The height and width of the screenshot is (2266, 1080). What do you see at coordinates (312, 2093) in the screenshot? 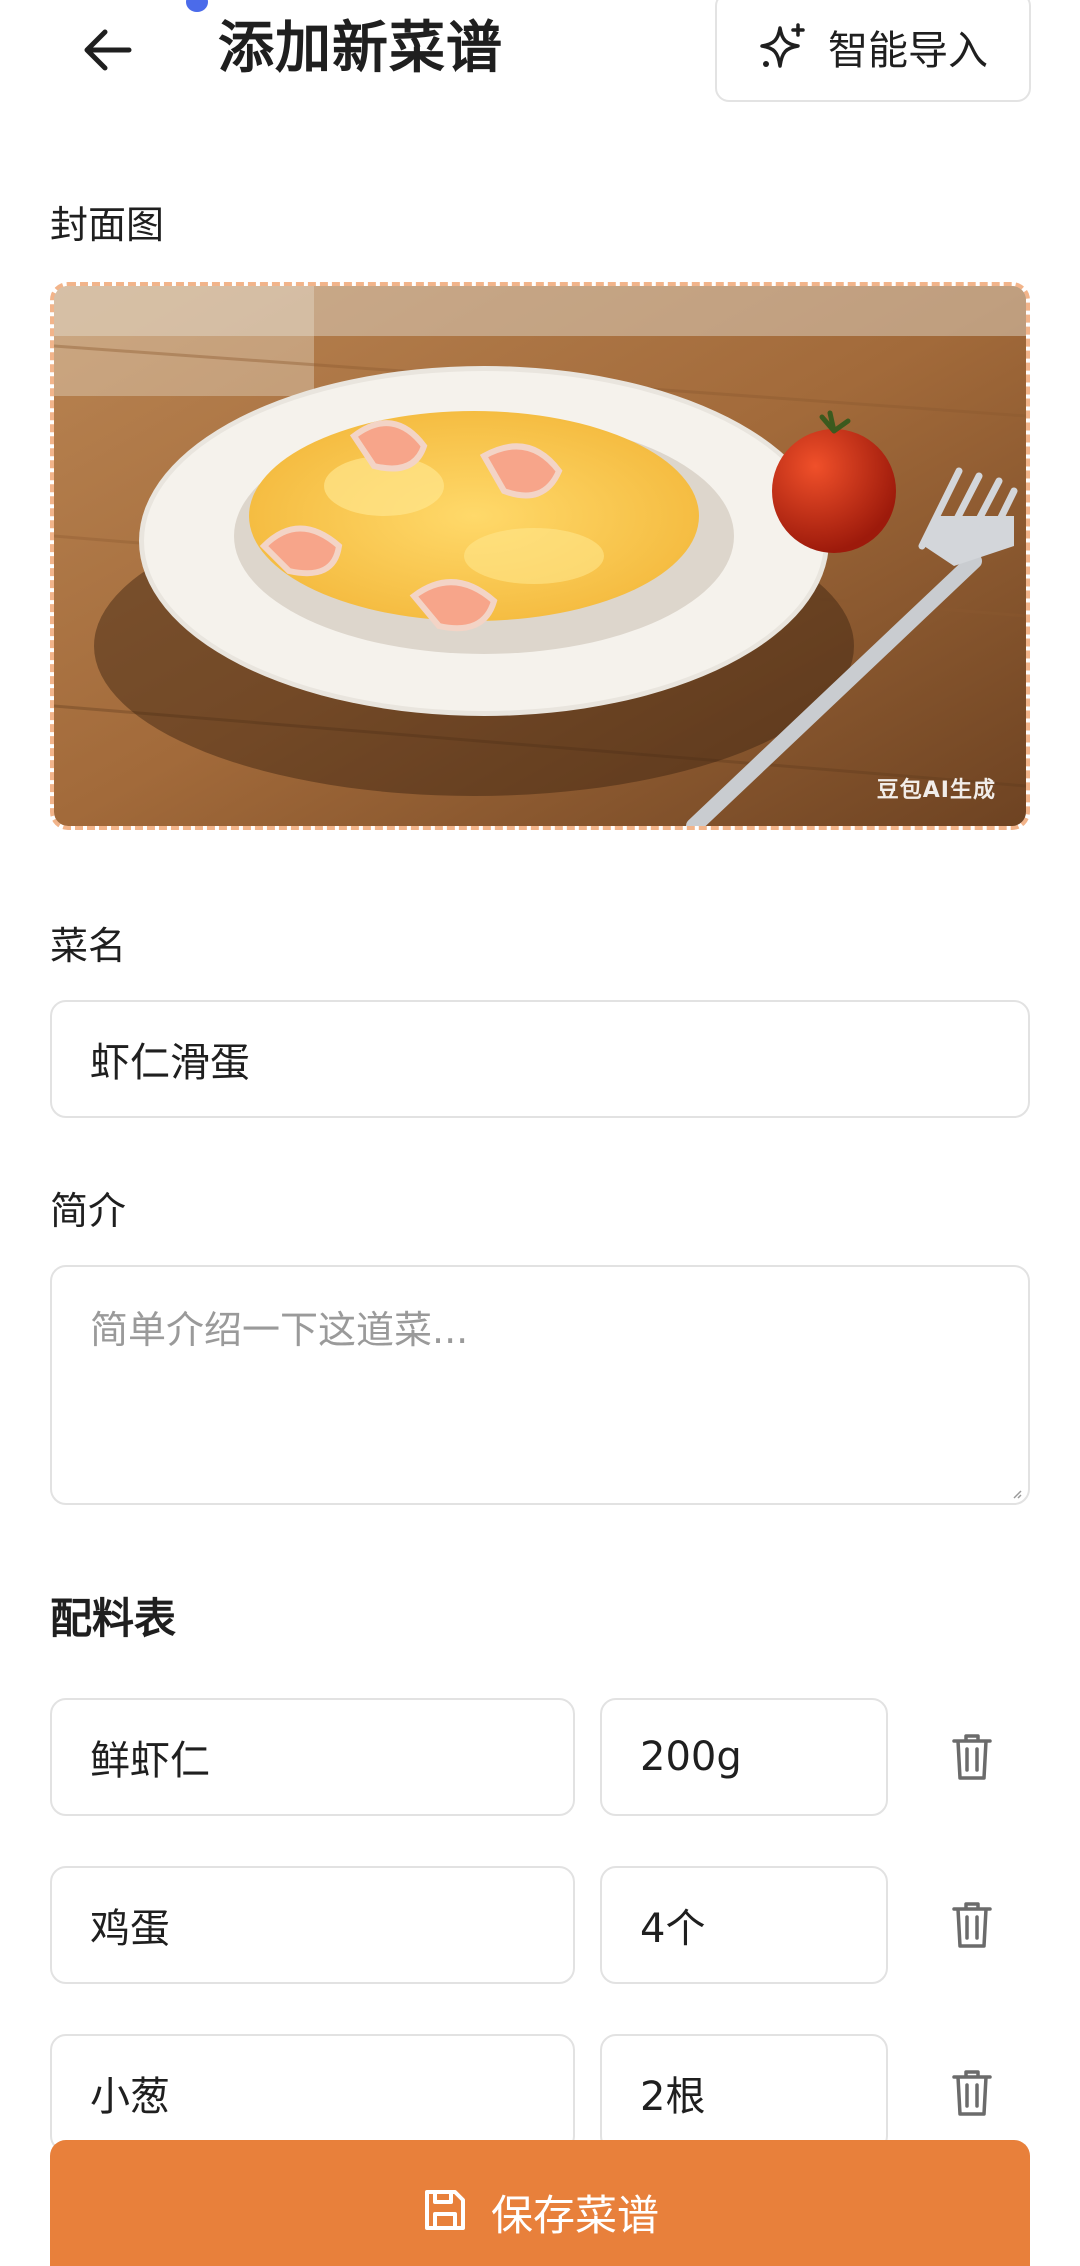
I see `ingredient-name-input: 小葱` at bounding box center [312, 2093].